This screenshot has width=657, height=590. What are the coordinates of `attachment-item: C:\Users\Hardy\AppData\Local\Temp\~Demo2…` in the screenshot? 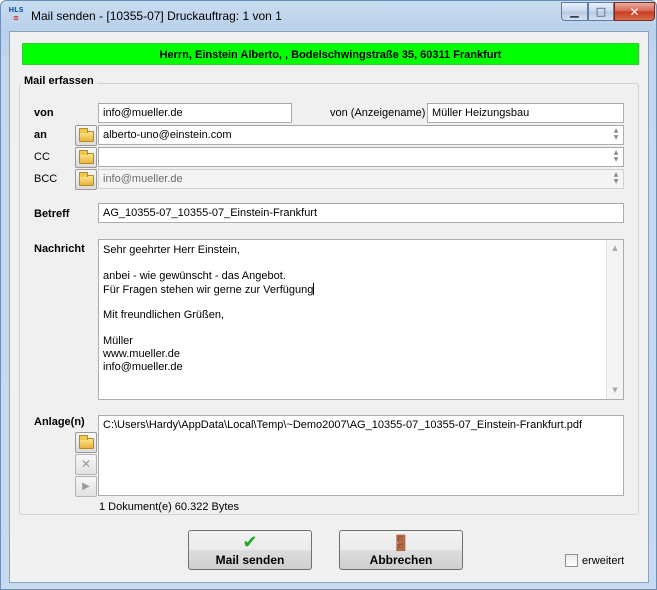 It's located at (361, 425).